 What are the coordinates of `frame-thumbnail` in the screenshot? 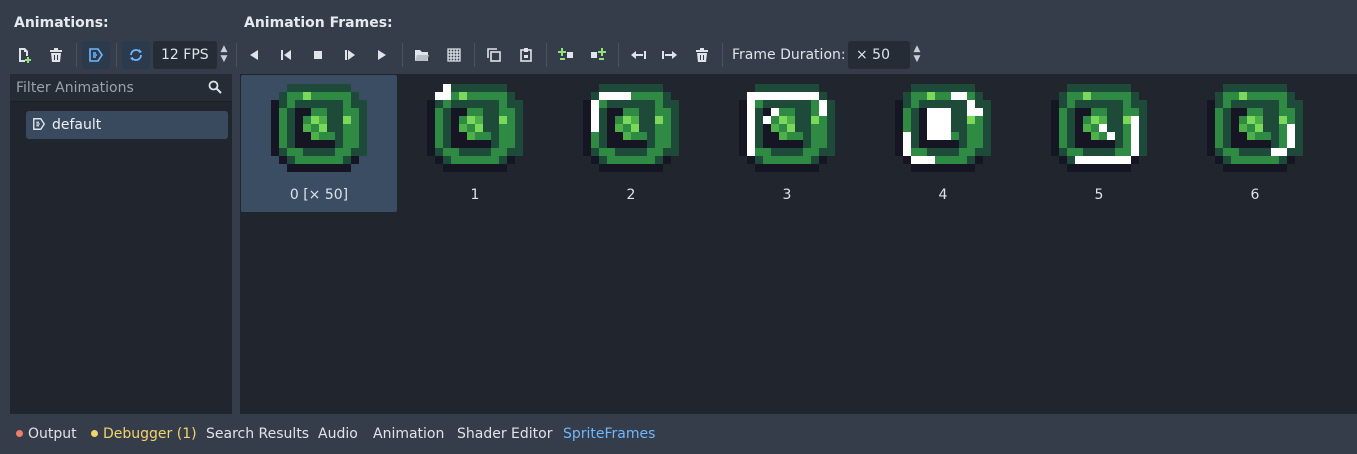 It's located at (319, 128).